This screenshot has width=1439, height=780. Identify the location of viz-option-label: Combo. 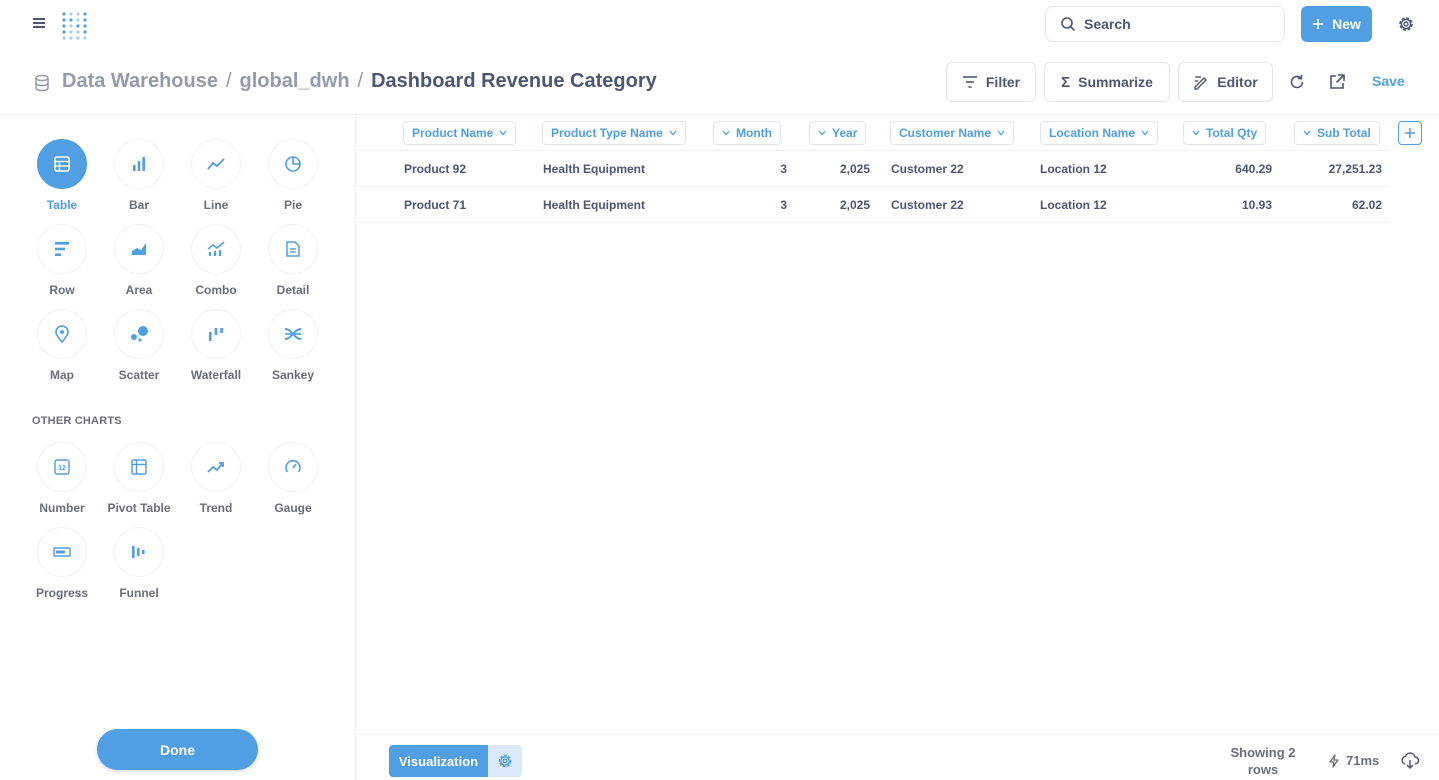
(216, 290).